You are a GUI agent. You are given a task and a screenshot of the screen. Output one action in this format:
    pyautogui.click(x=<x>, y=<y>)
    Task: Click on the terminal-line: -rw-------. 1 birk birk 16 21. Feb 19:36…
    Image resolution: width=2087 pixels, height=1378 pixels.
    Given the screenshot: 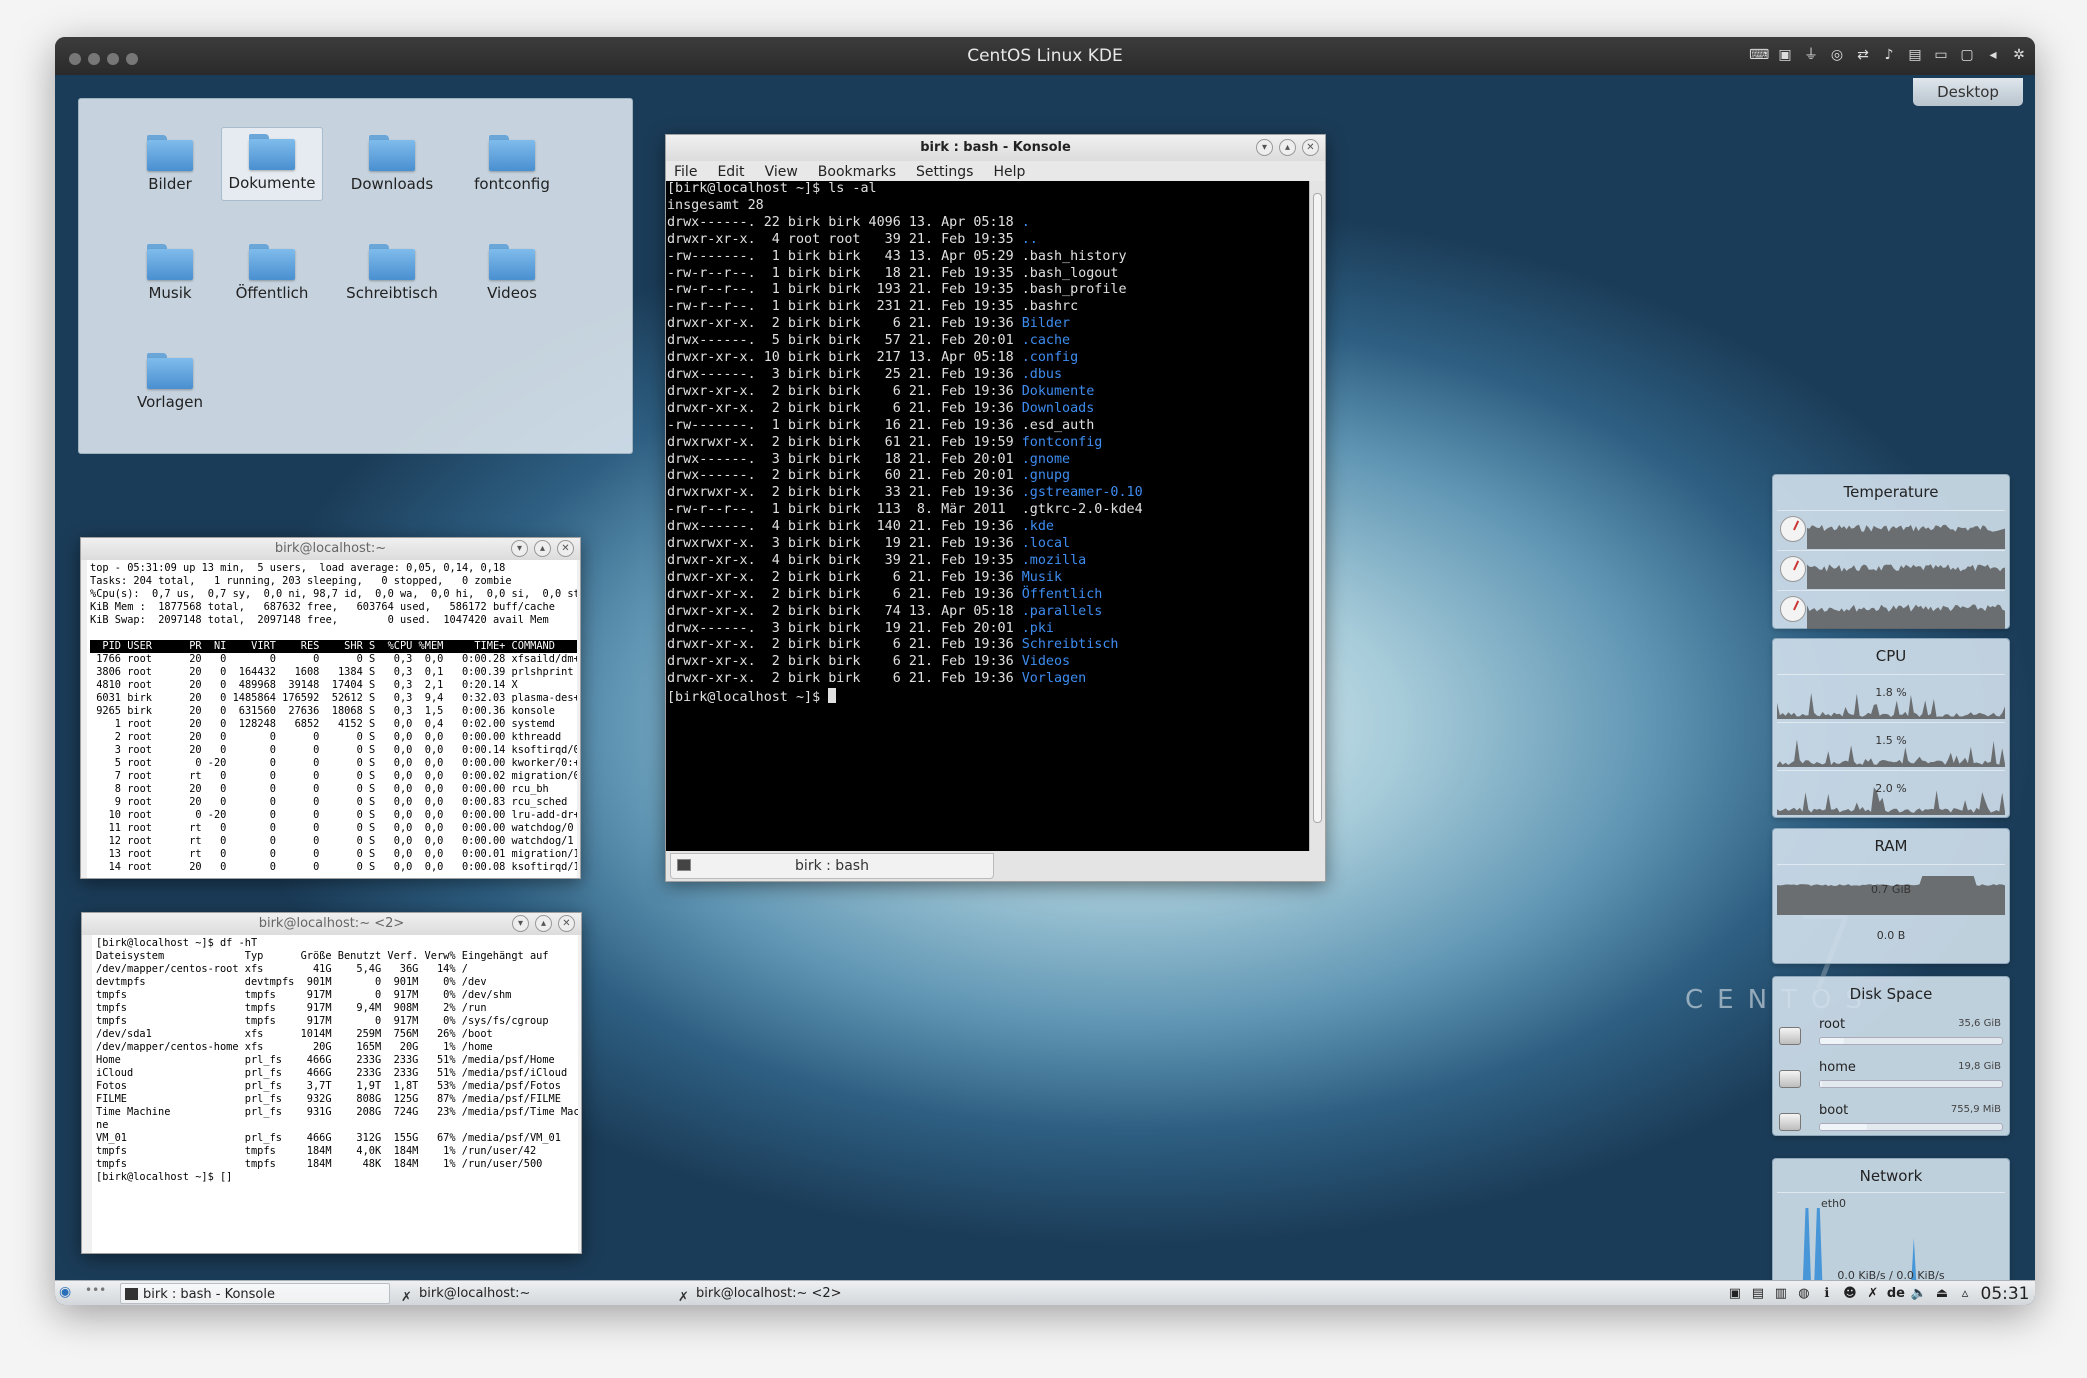 What is the action you would take?
    pyautogui.click(x=881, y=425)
    